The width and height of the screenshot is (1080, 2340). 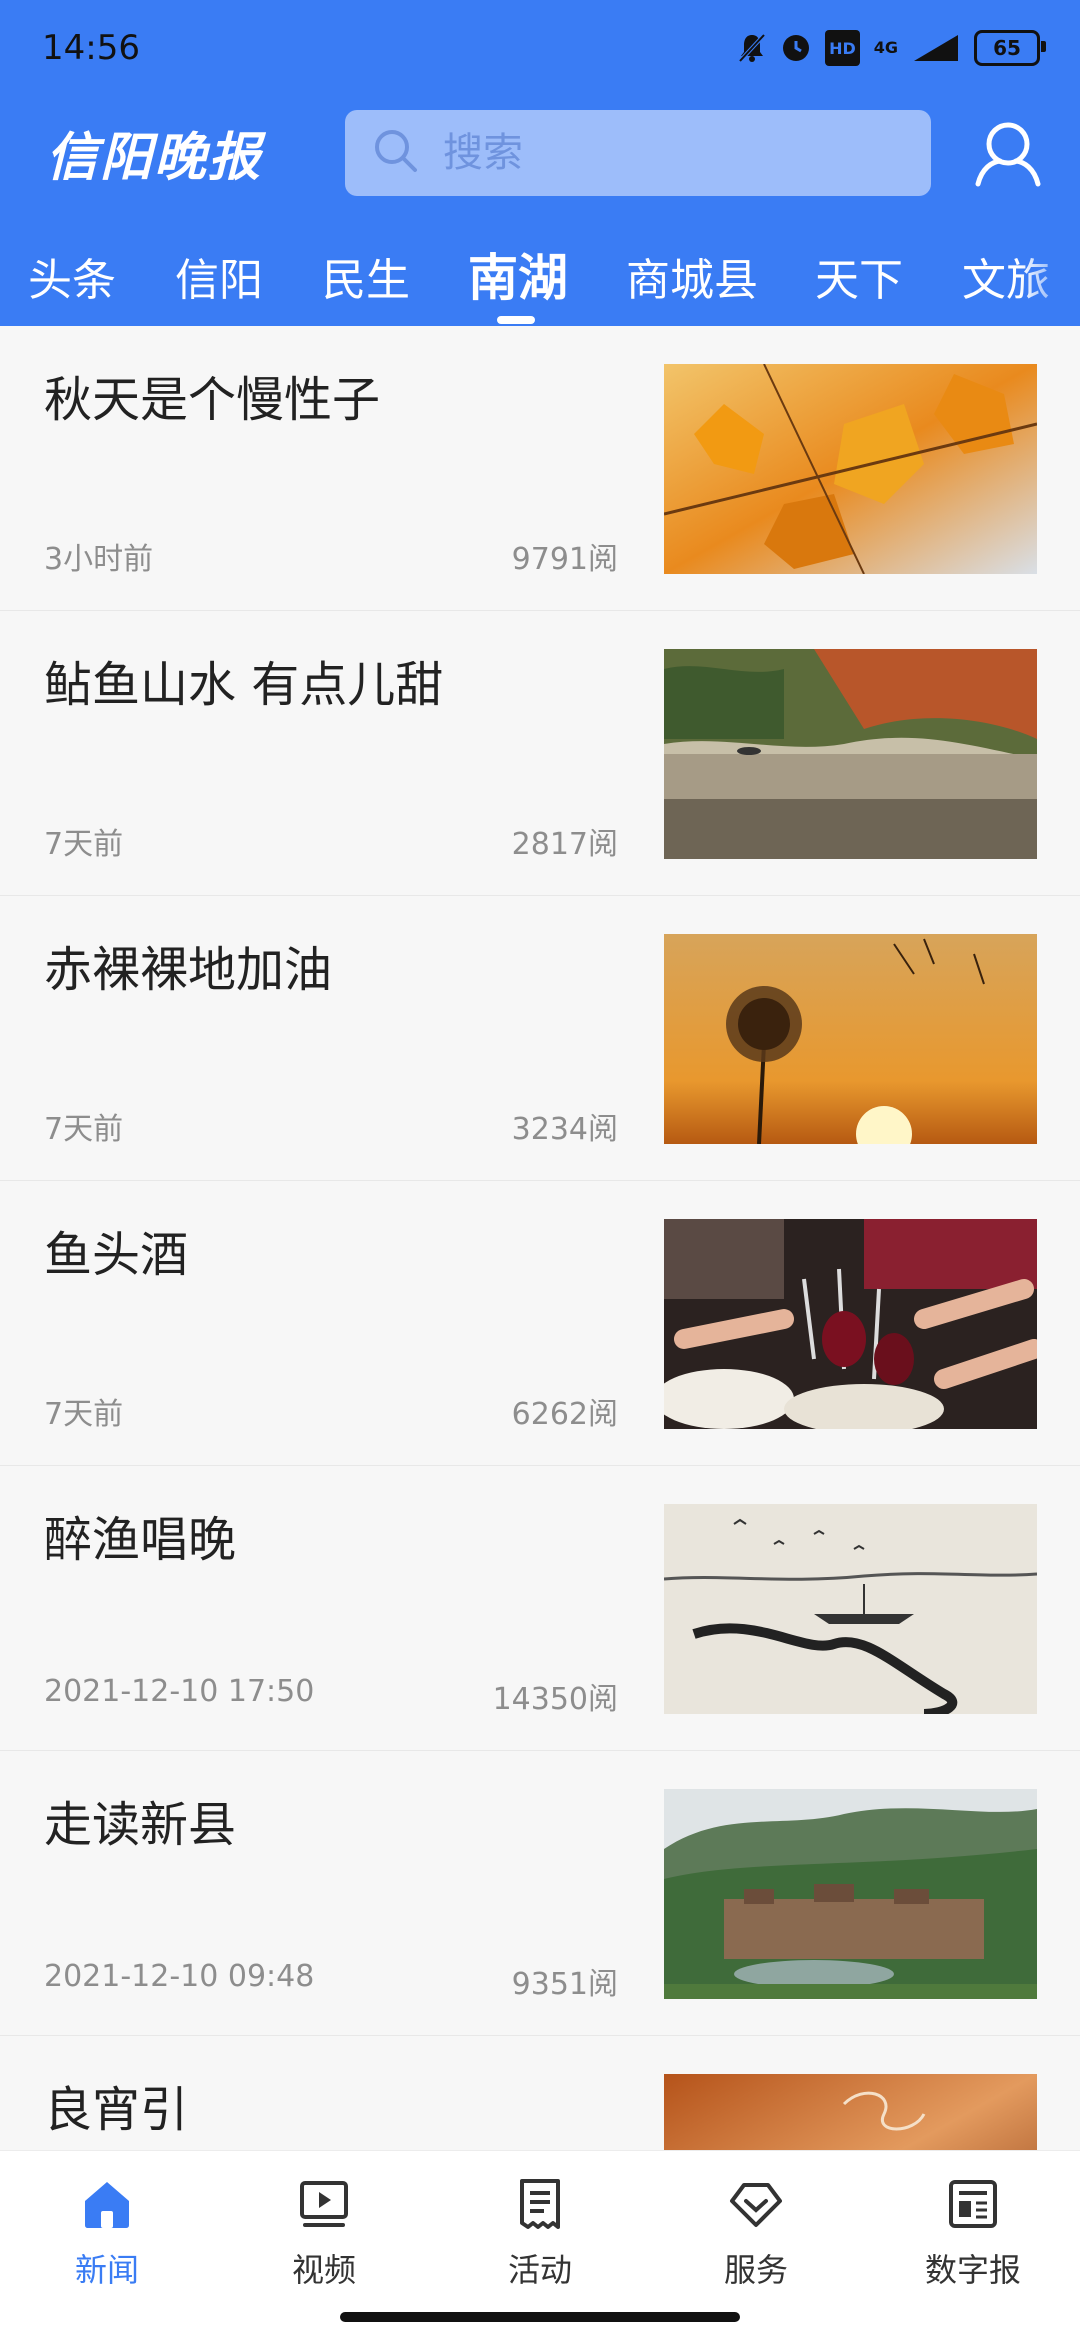 What do you see at coordinates (107, 2234) in the screenshot?
I see `nav-news: 新闻` at bounding box center [107, 2234].